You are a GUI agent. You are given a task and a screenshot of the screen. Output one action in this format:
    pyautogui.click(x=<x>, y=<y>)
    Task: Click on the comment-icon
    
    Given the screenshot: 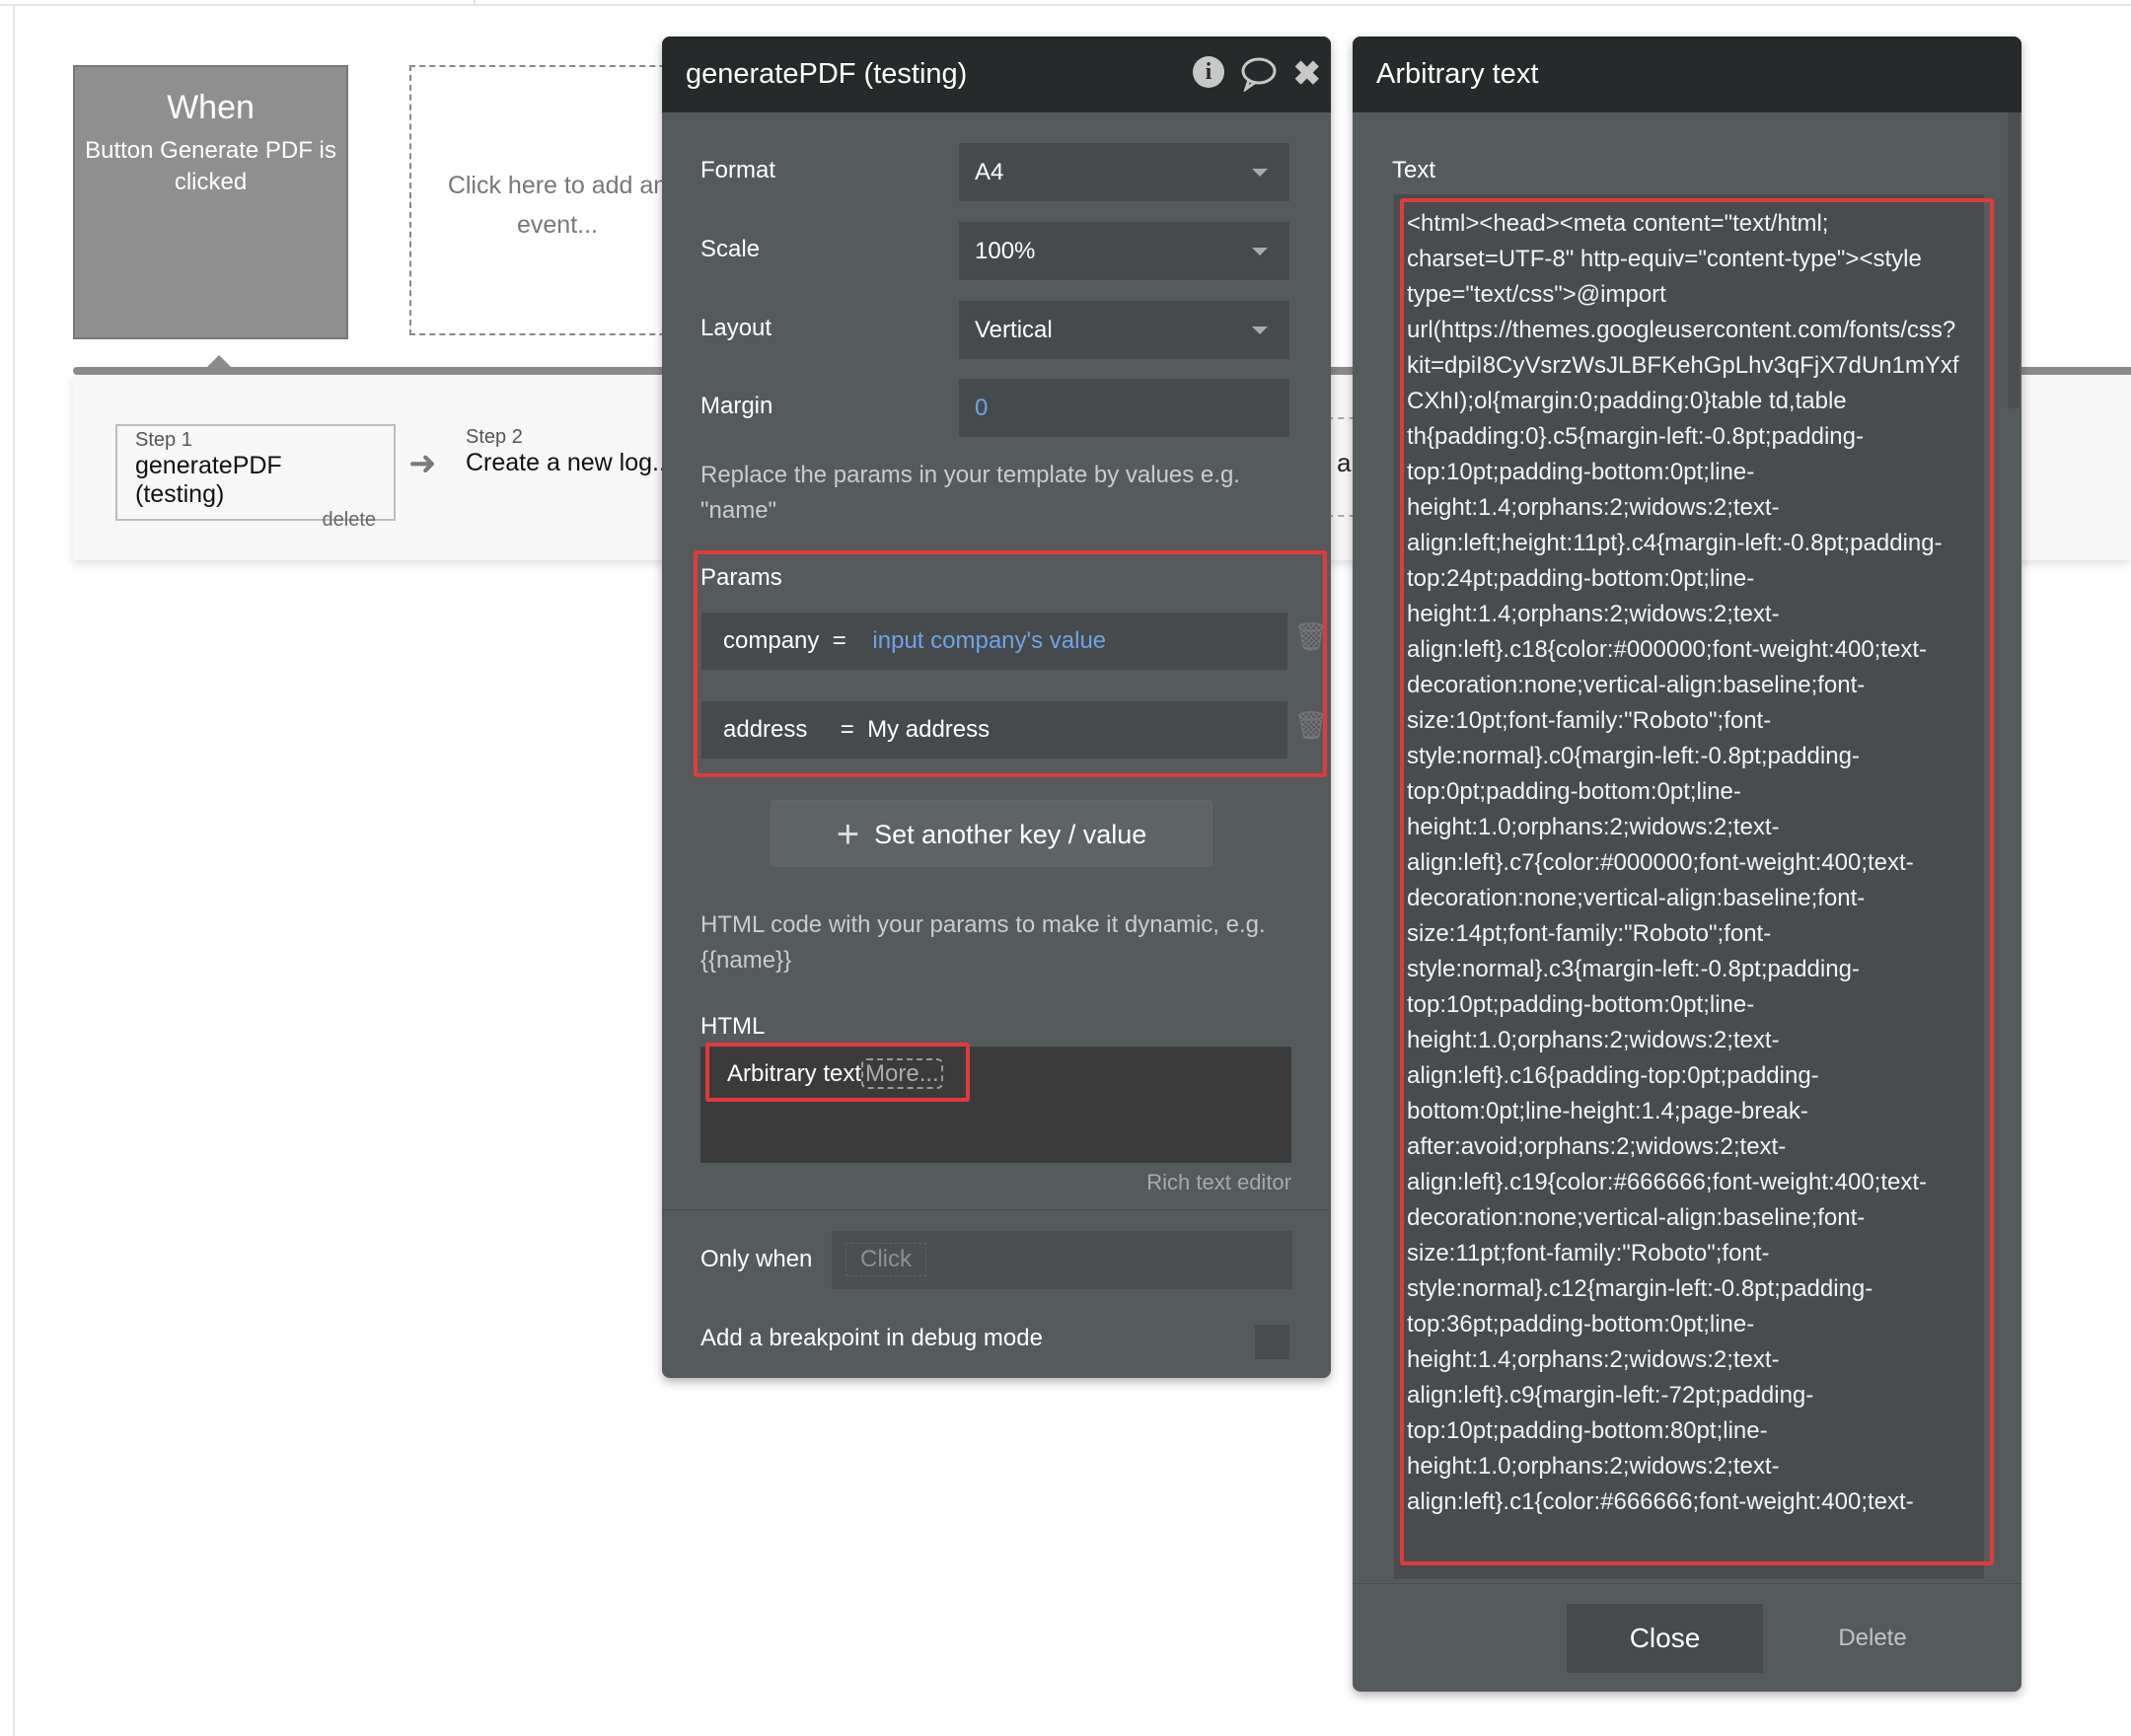 What is the action you would take?
    pyautogui.click(x=1259, y=74)
    